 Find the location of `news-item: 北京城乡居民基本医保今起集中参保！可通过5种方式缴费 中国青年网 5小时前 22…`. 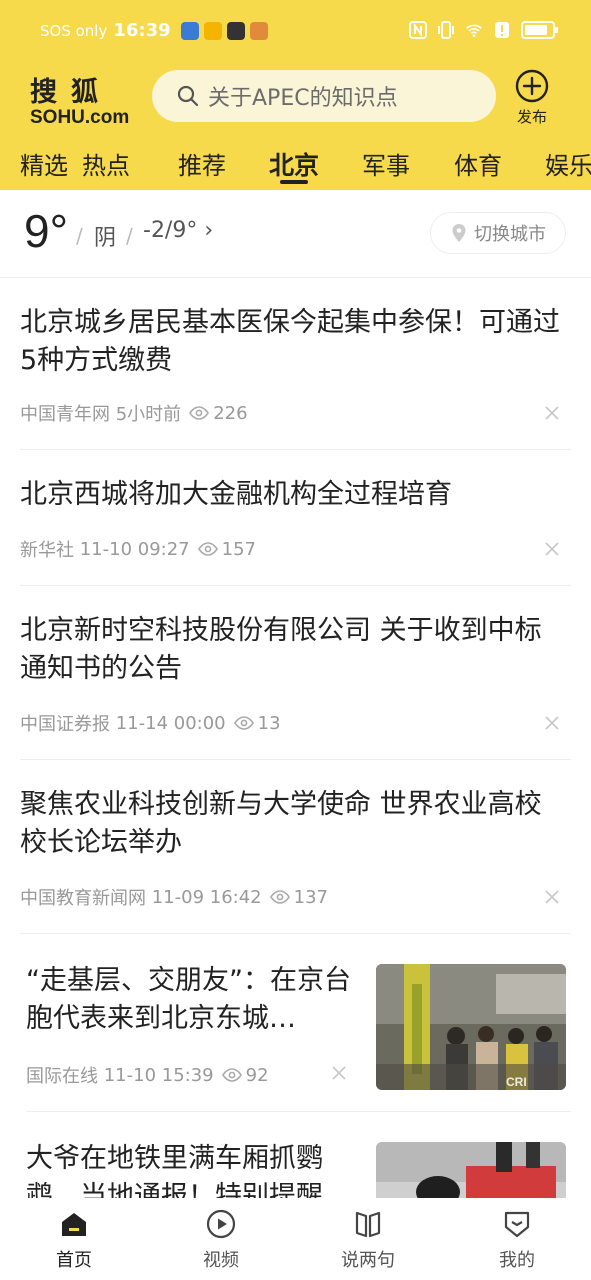

news-item: 北京城乡居民基本医保今起集中参保！可通过5种方式缴费 中国青年网 5小时前 22… is located at coordinates (295, 364).